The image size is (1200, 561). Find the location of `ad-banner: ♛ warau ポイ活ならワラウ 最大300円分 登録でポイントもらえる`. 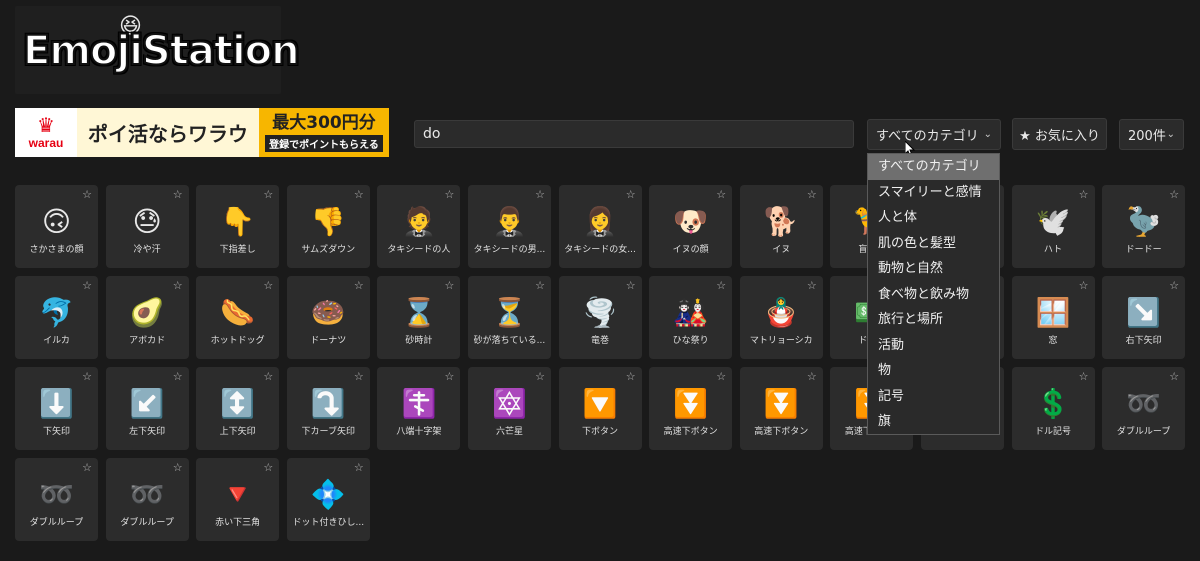

ad-banner: ♛ warau ポイ活ならワラウ 最大300円分 登録でポイントもらえる is located at coordinates (202, 132).